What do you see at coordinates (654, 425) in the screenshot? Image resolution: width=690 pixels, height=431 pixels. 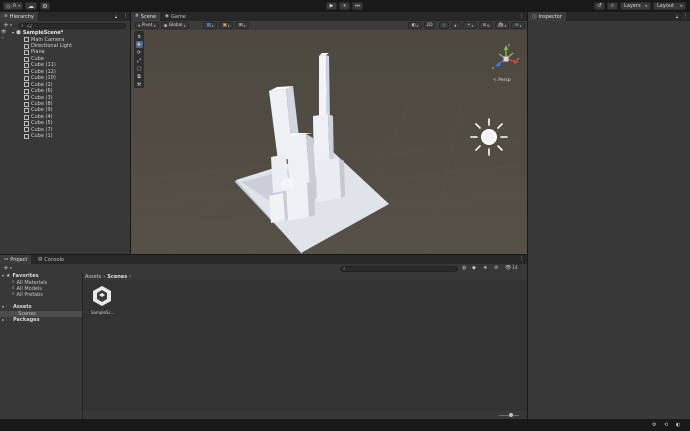 I see `status-icon-1: ⚙` at bounding box center [654, 425].